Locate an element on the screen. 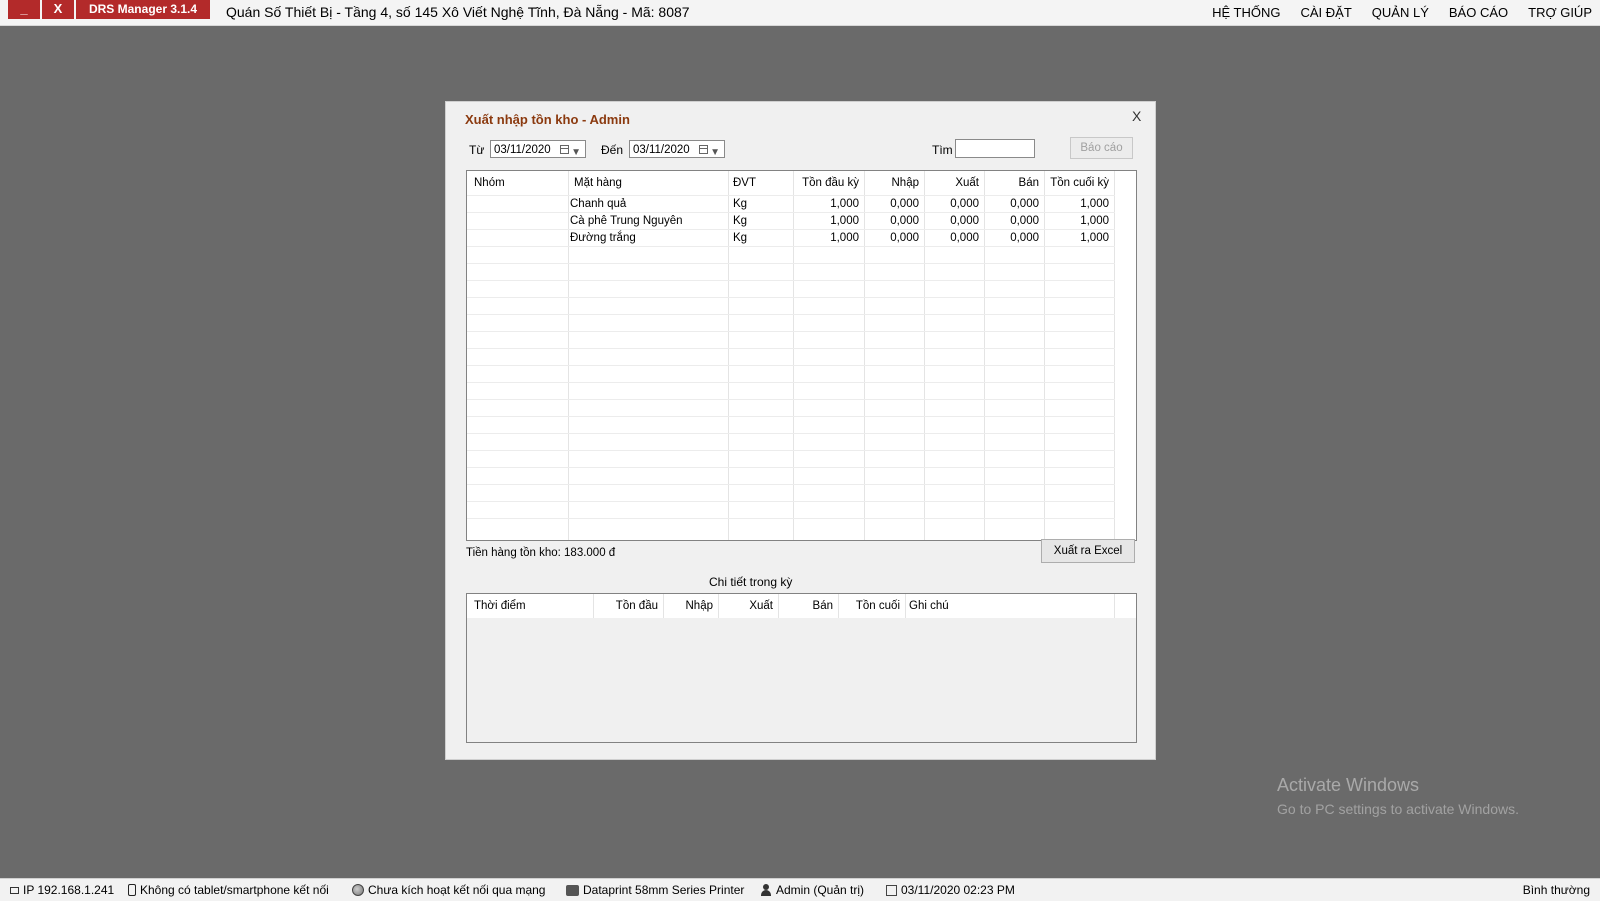 The image size is (1600, 901). user-icon is located at coordinates (766, 890).